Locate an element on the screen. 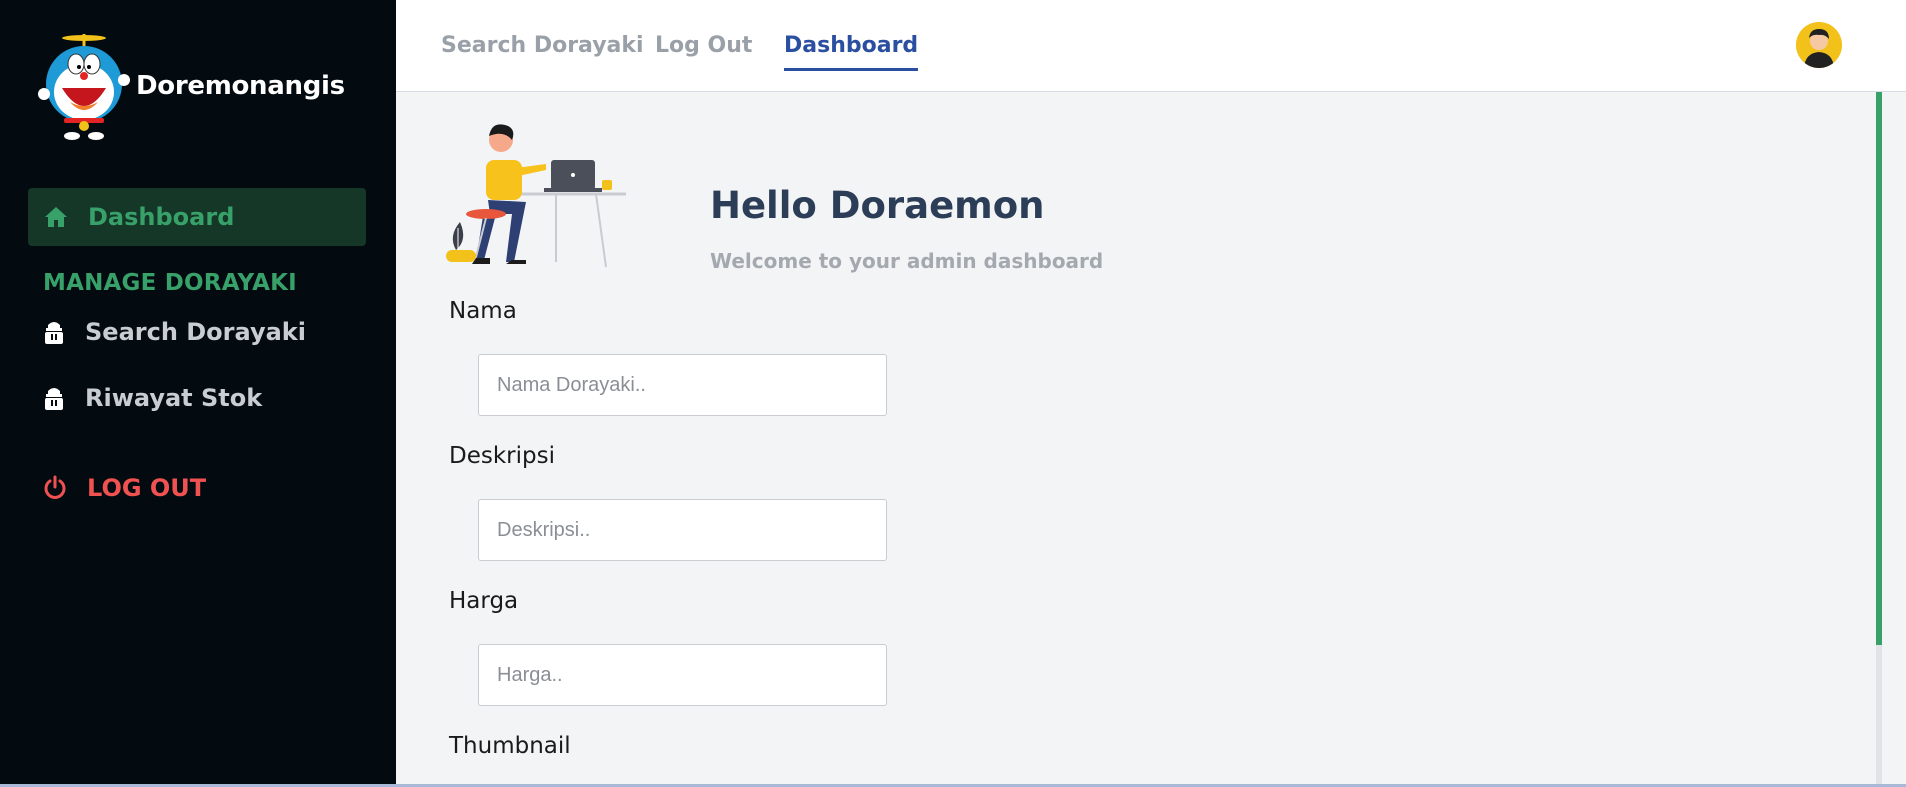 The height and width of the screenshot is (787, 1906). user-avatar is located at coordinates (1819, 45).